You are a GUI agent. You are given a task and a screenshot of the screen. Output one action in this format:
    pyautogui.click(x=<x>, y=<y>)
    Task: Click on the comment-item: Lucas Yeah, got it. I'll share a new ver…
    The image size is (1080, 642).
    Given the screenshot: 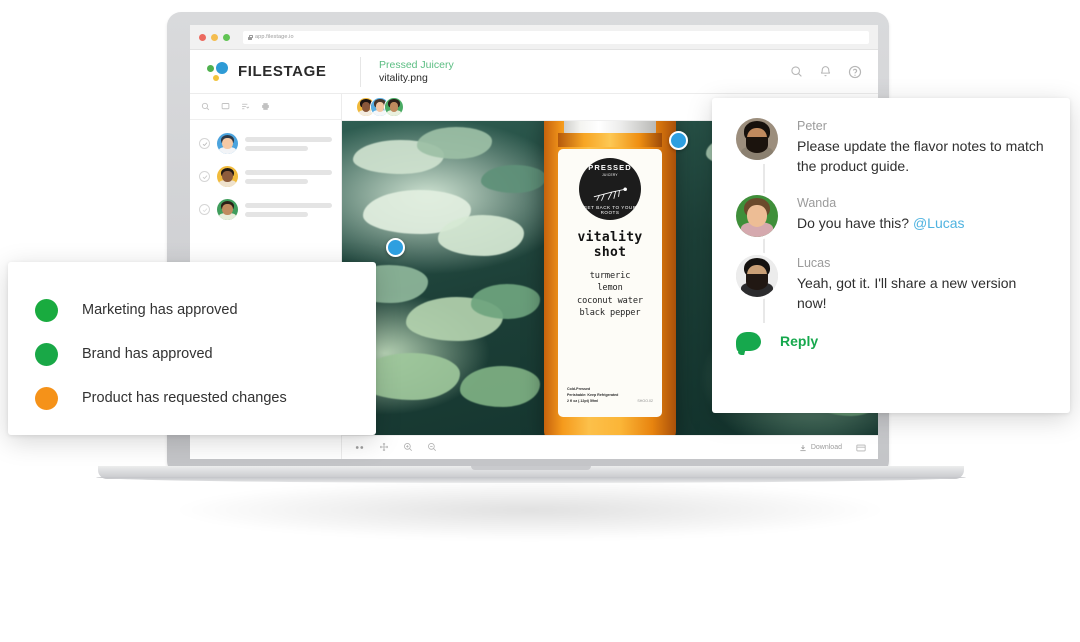 What is the action you would take?
    pyautogui.click(x=891, y=284)
    